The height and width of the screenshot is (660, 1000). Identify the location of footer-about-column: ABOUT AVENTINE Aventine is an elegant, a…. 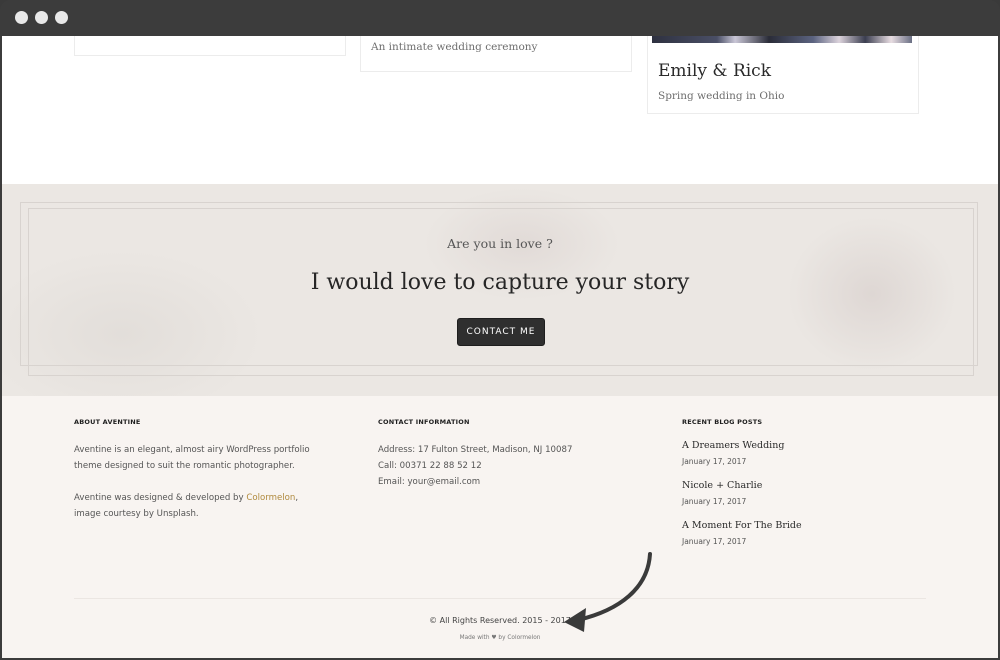
(199, 478).